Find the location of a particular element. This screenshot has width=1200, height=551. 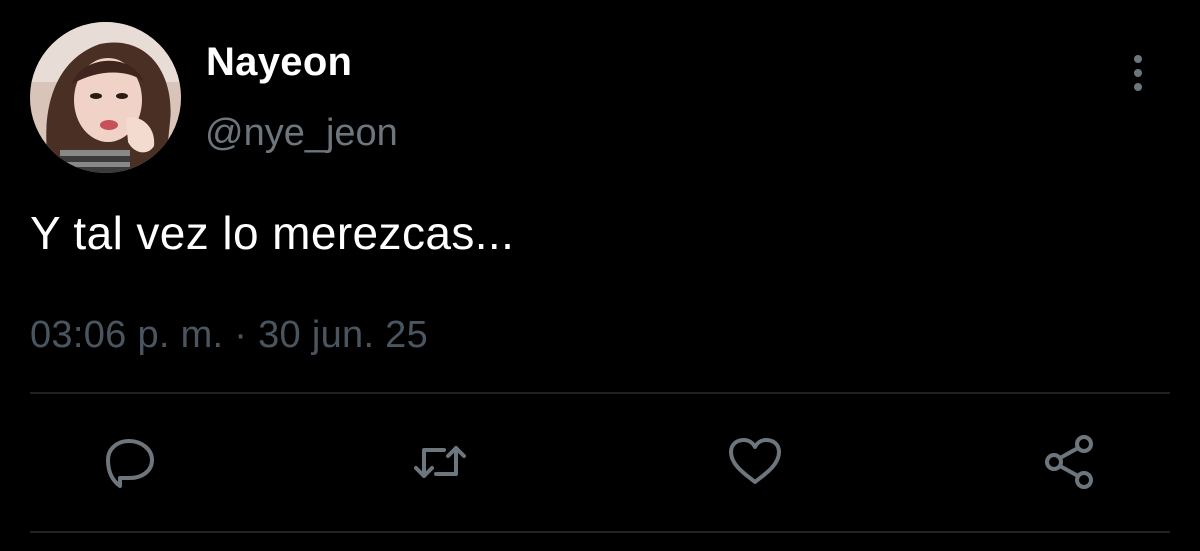

avatar is located at coordinates (105, 97).